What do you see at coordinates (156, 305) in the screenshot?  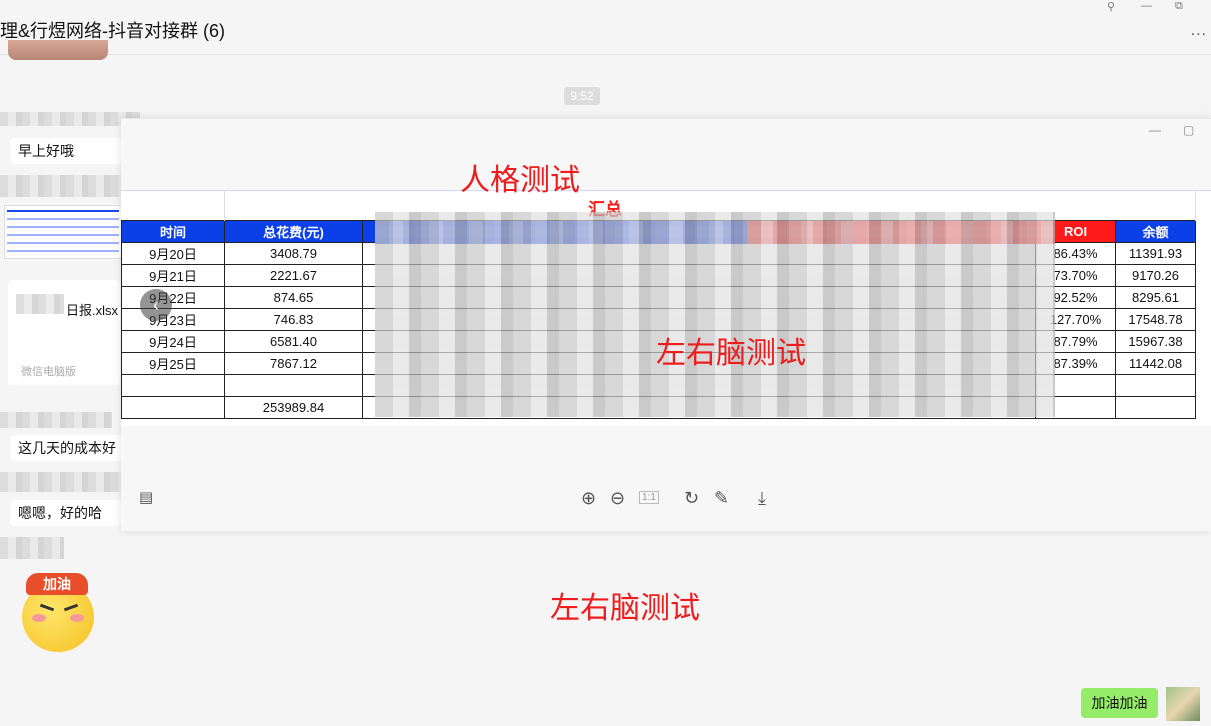 I see `previous-image-button: ‹` at bounding box center [156, 305].